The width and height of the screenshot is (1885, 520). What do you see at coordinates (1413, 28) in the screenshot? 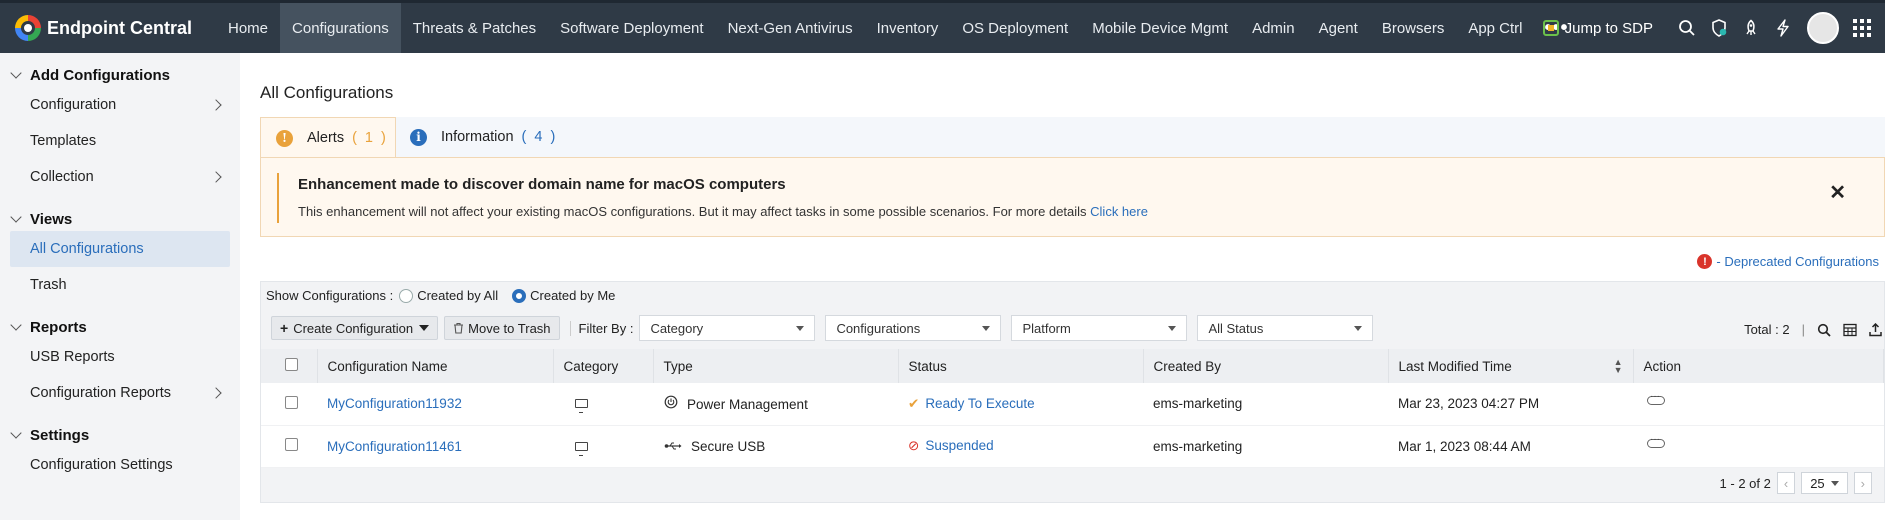
I see `nav-browsers: Browsers` at bounding box center [1413, 28].